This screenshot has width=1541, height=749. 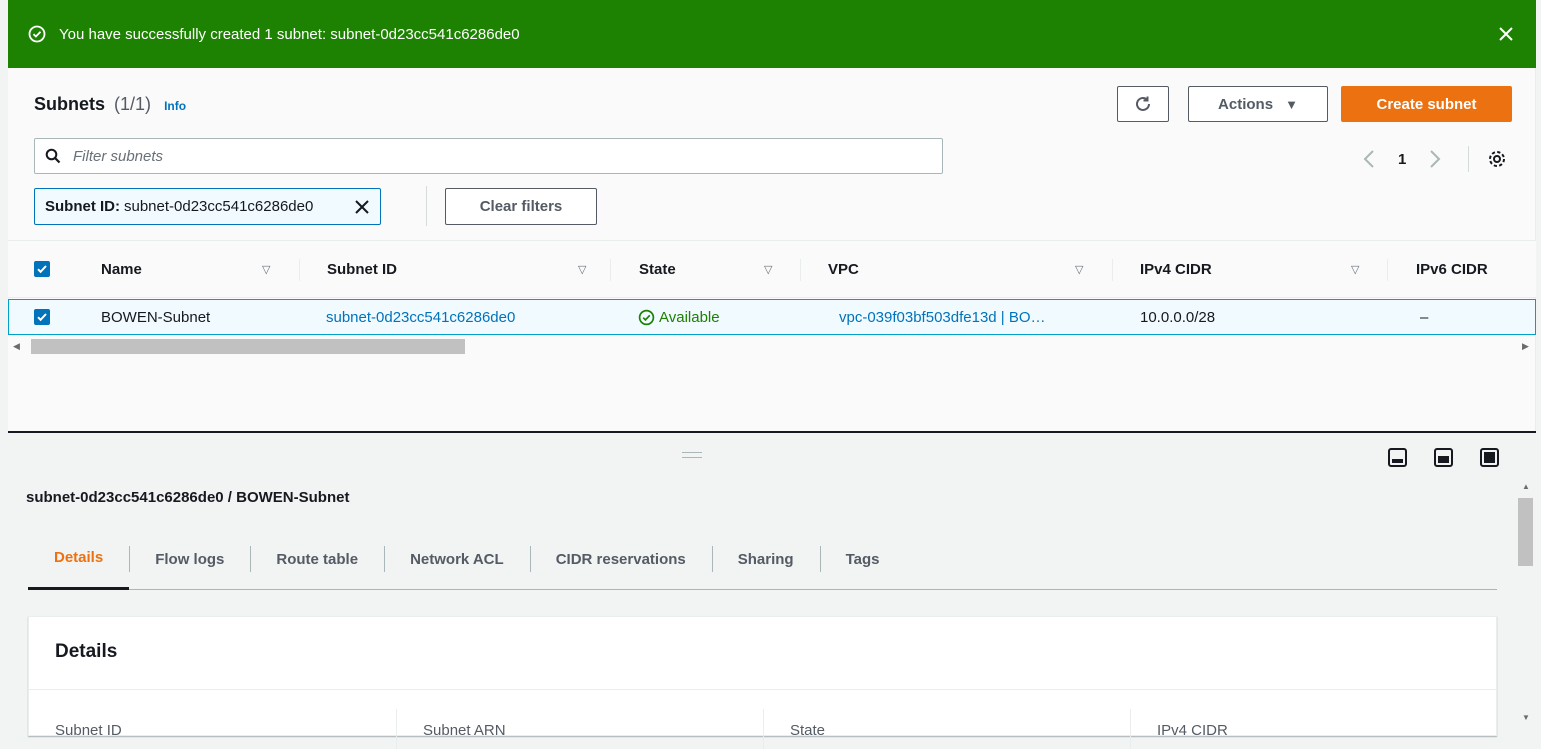 What do you see at coordinates (1497, 159) in the screenshot?
I see `gear-icon` at bounding box center [1497, 159].